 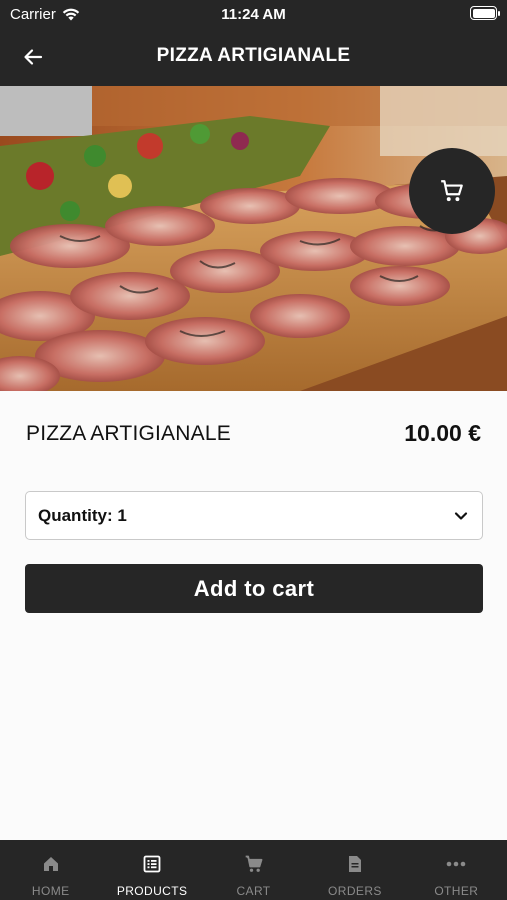 What do you see at coordinates (128, 433) in the screenshot?
I see `product-name: PIZZA ARTIGIANALE` at bounding box center [128, 433].